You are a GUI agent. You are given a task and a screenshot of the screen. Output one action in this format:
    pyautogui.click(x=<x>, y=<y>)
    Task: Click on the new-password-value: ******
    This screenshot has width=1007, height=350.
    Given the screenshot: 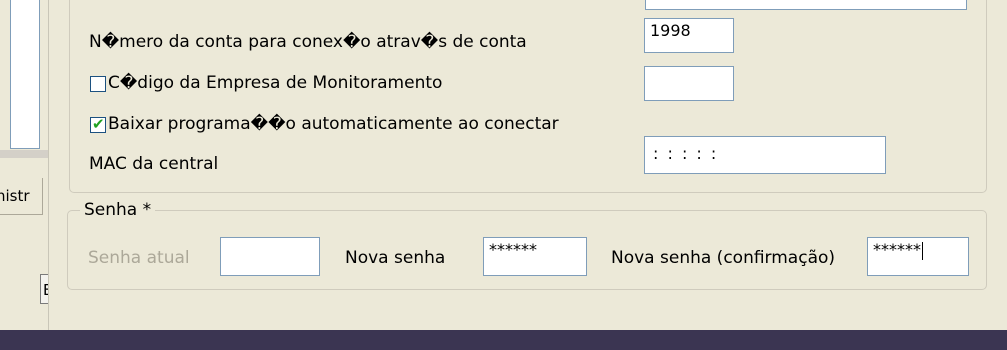 What is the action you would take?
    pyautogui.click(x=513, y=249)
    